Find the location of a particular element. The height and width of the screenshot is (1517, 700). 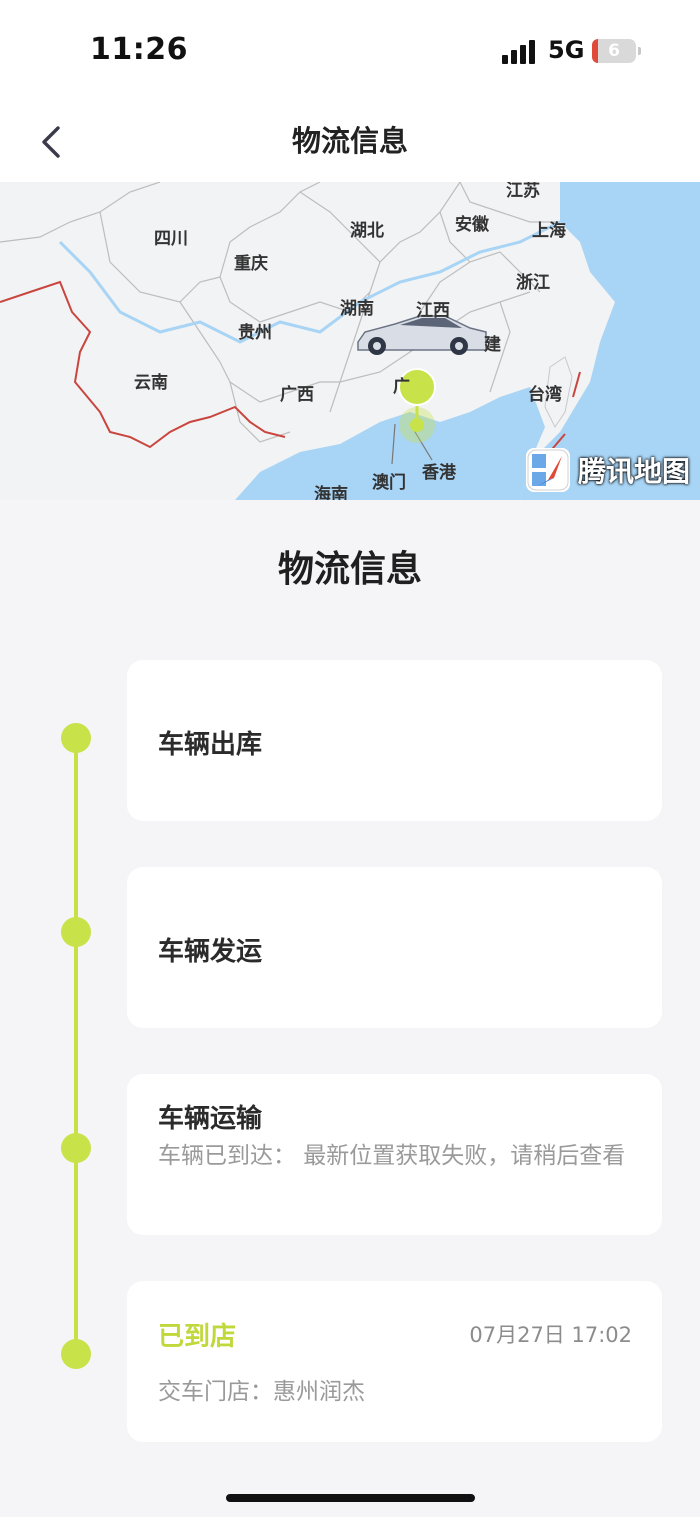

battery-level: 6 is located at coordinates (614, 51).